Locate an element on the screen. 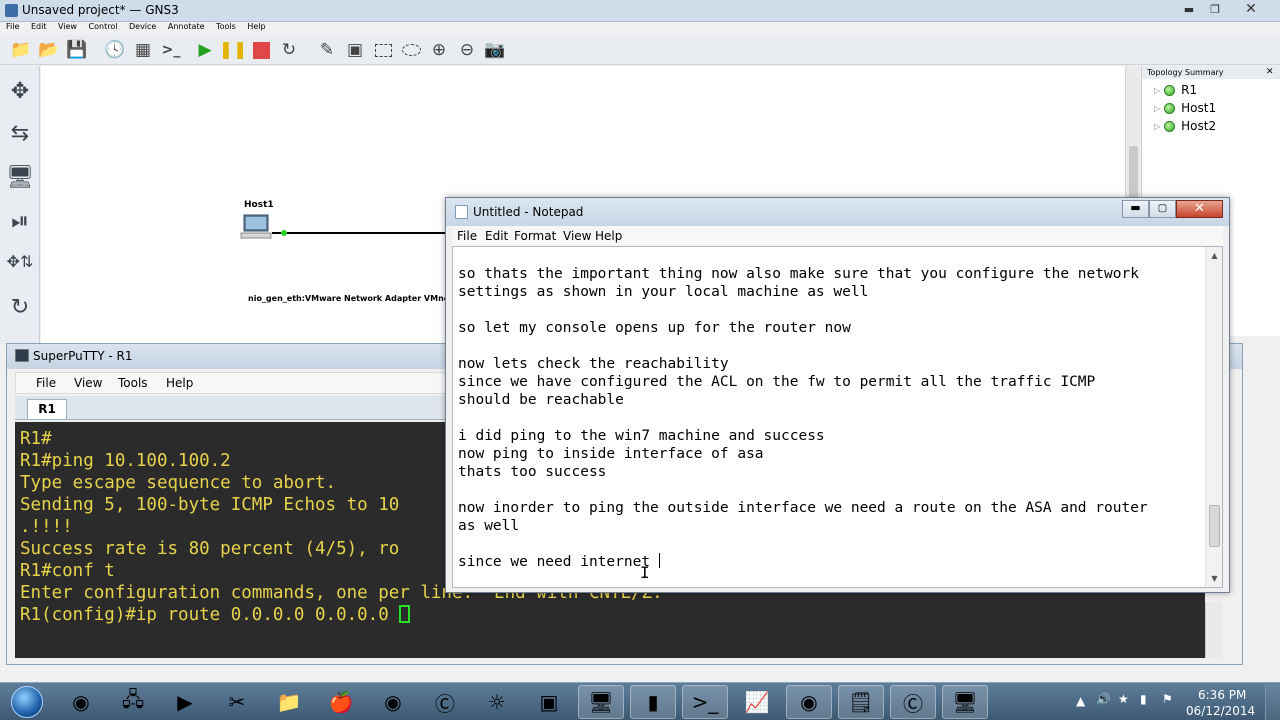  ellipse-icon is located at coordinates (411, 50).